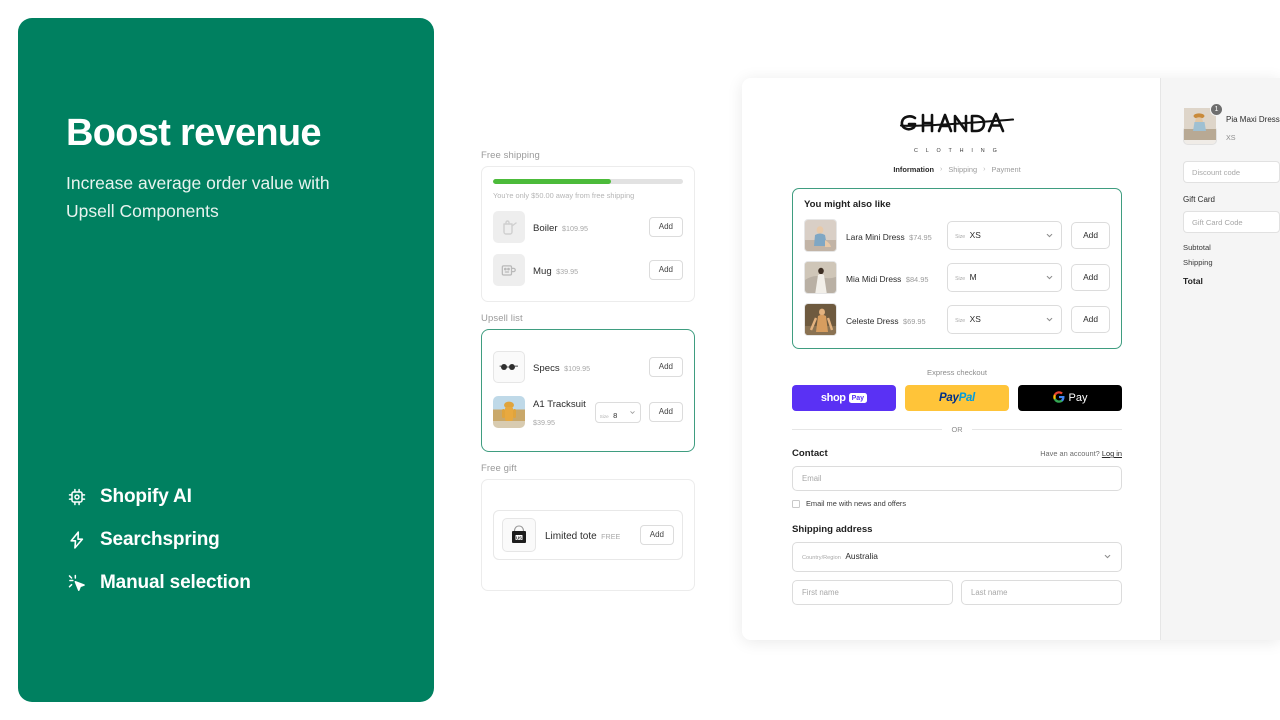 This screenshot has width=1280, height=720. I want to click on product-price: $84.95, so click(917, 279).